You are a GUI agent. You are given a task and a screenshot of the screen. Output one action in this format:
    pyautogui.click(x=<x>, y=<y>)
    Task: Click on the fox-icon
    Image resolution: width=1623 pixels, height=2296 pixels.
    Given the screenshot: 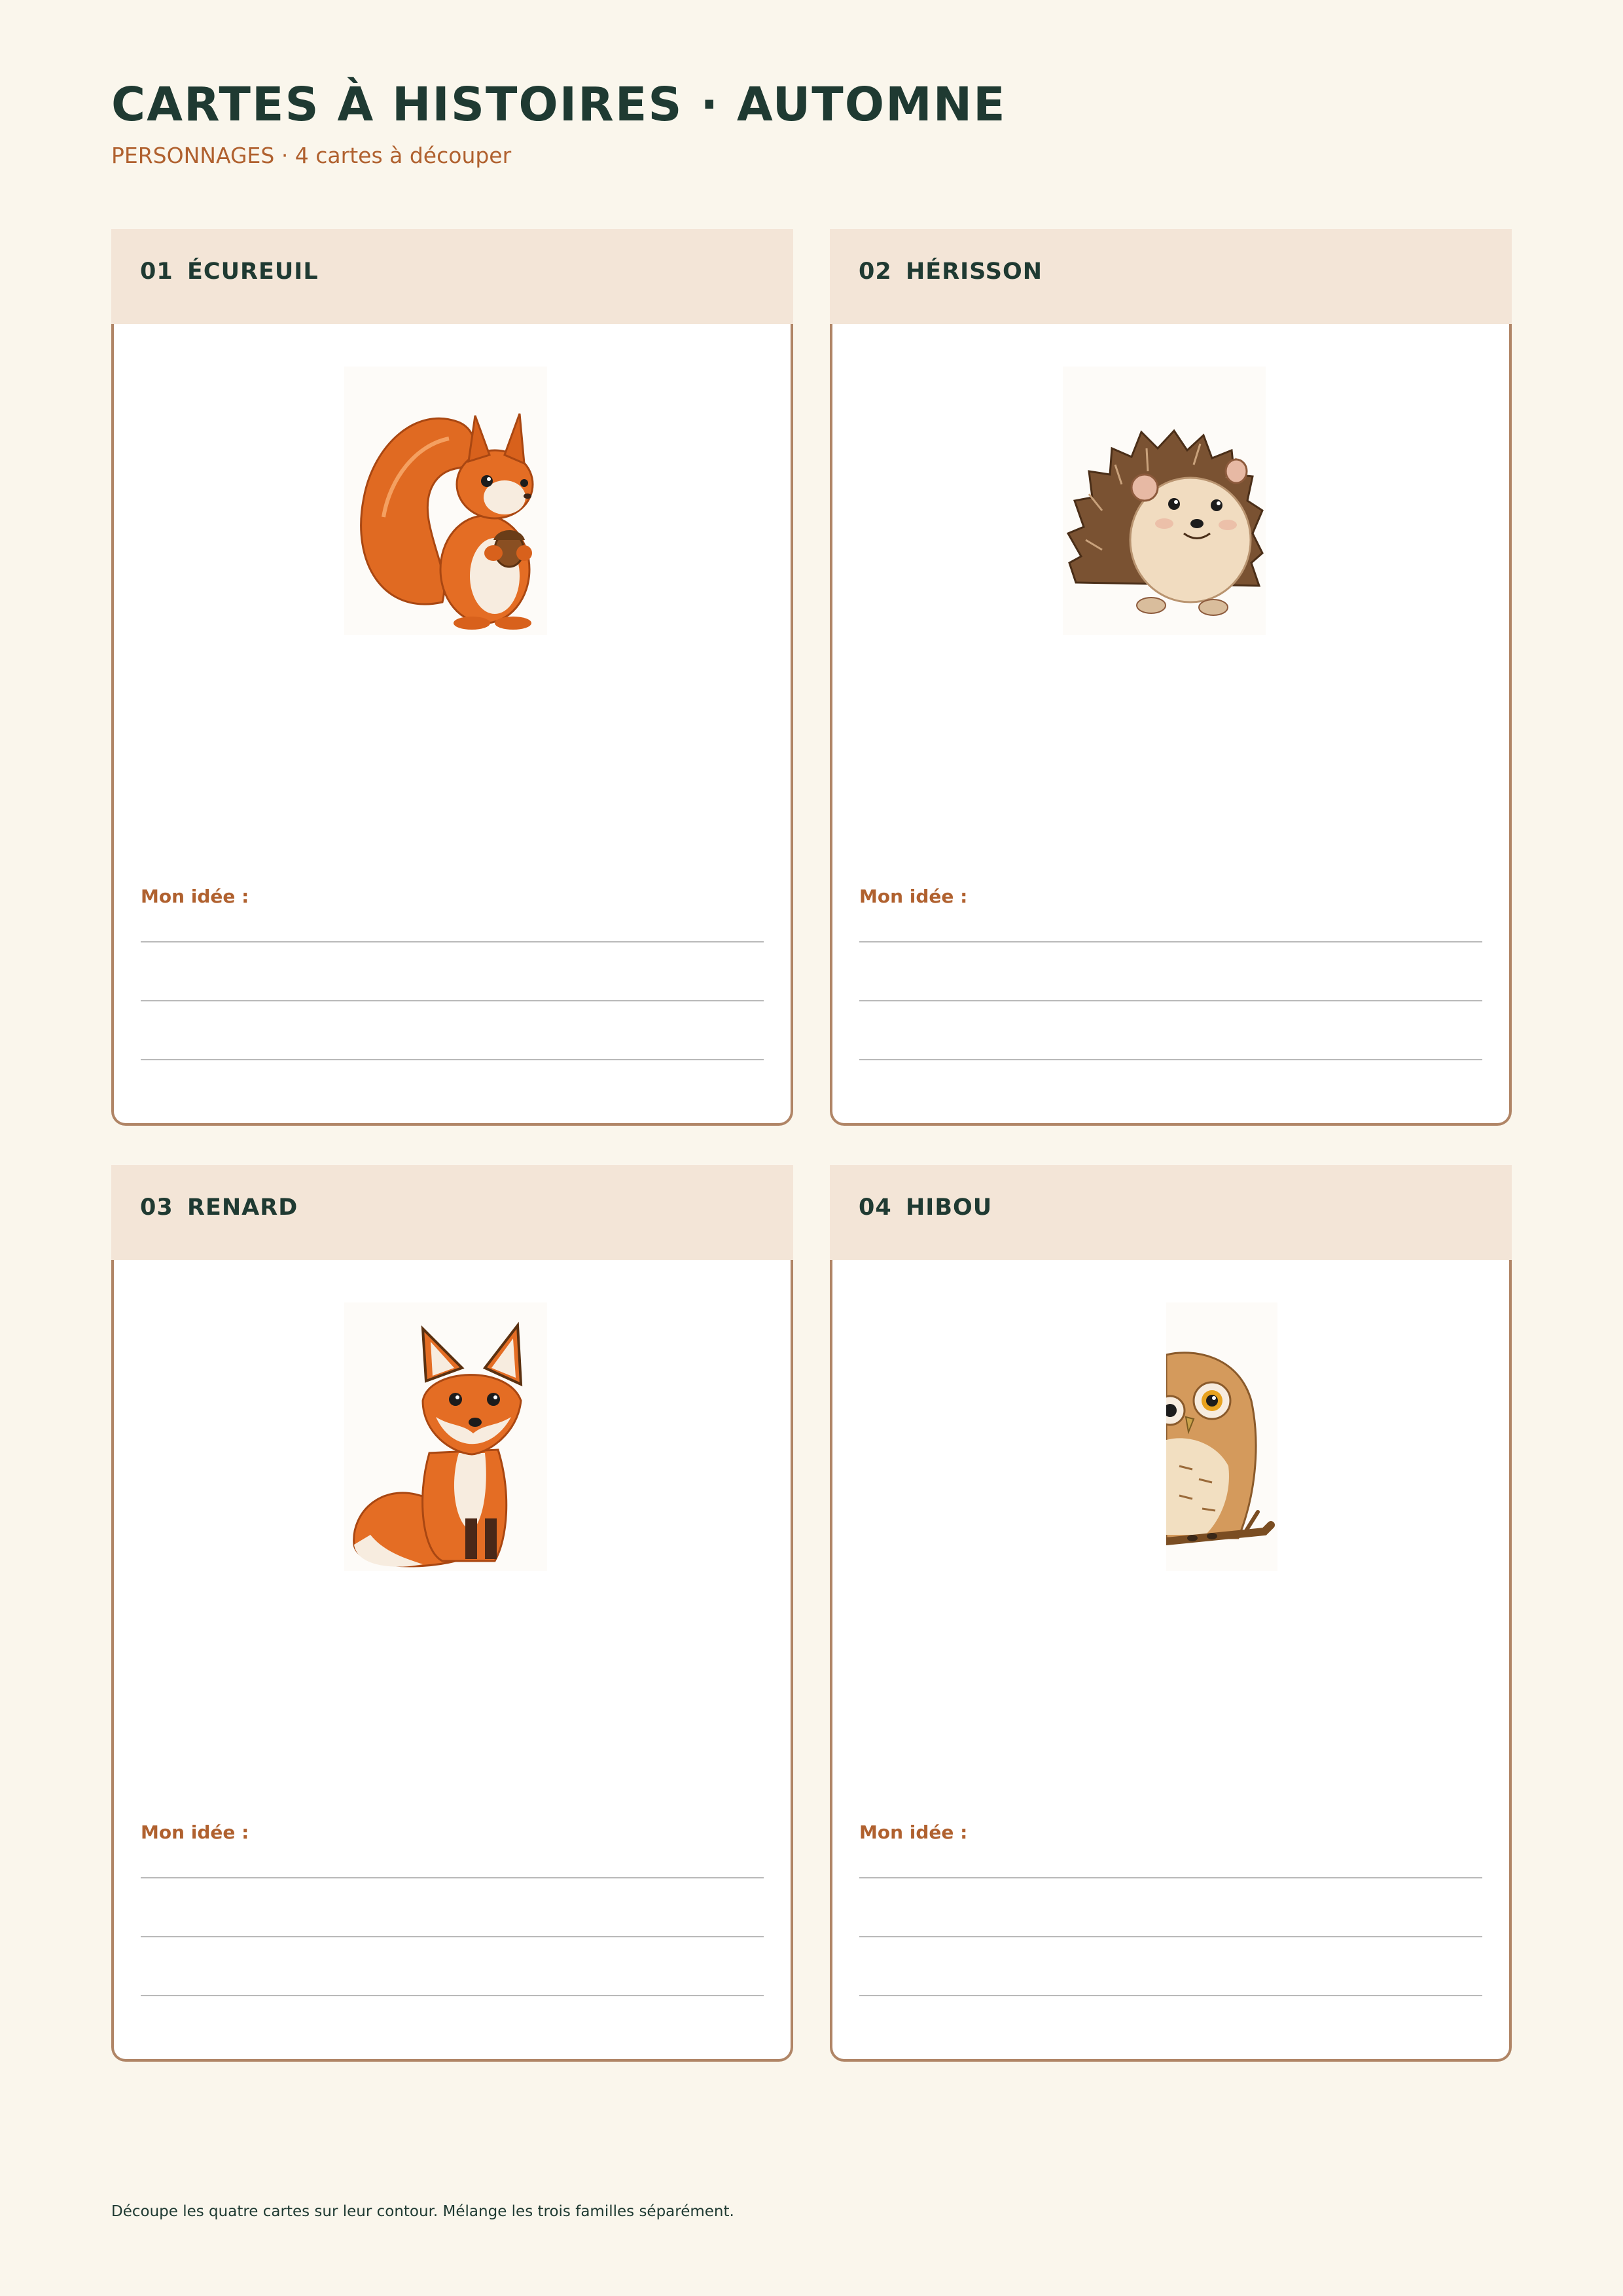 What is the action you would take?
    pyautogui.click(x=445, y=1436)
    